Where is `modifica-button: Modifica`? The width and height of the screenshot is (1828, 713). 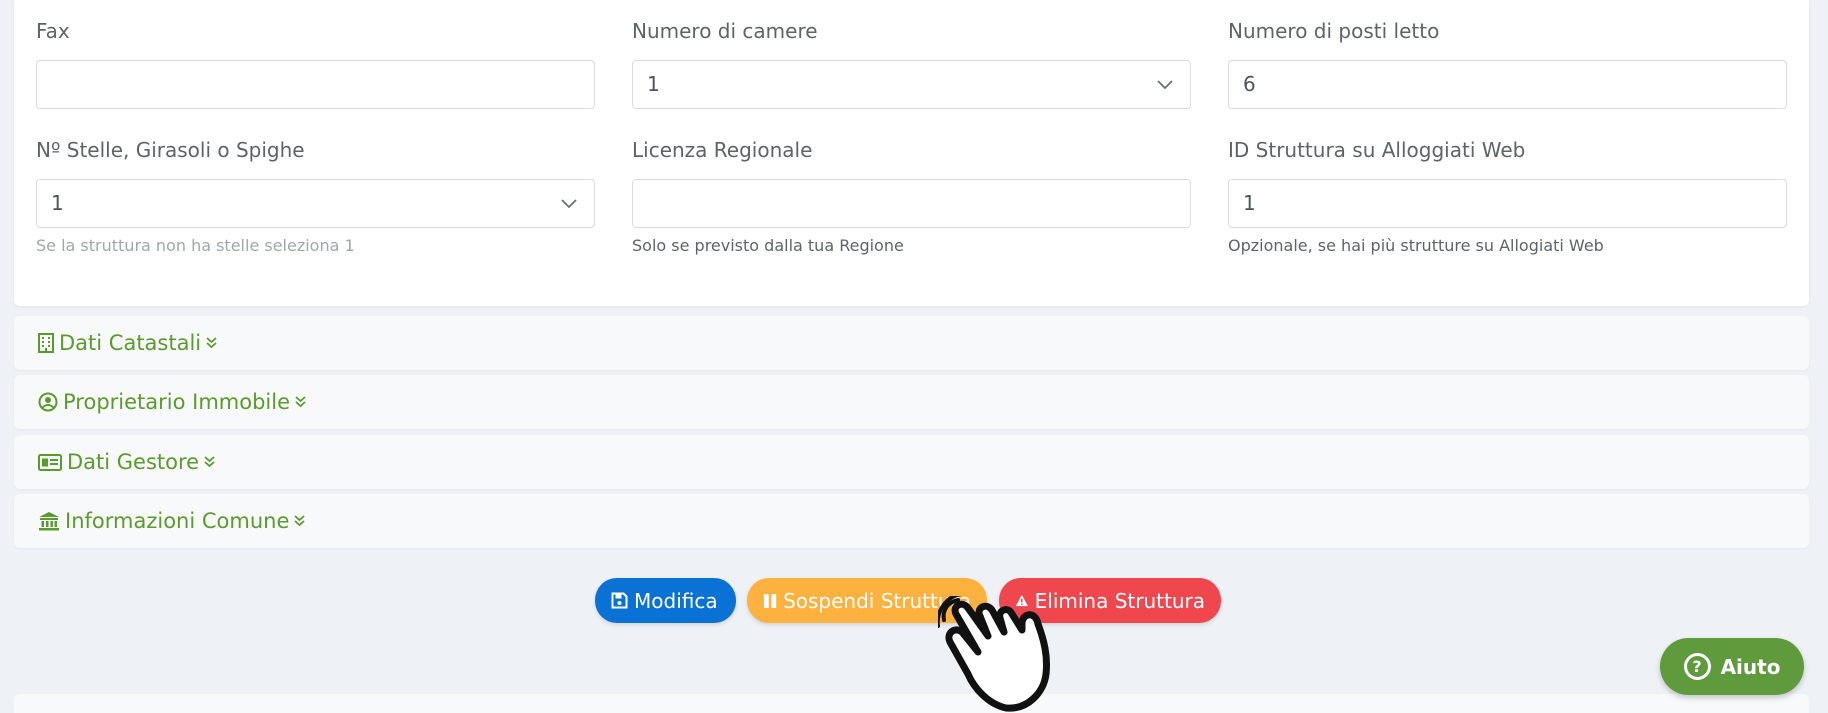 modifica-button: Modifica is located at coordinates (665, 600).